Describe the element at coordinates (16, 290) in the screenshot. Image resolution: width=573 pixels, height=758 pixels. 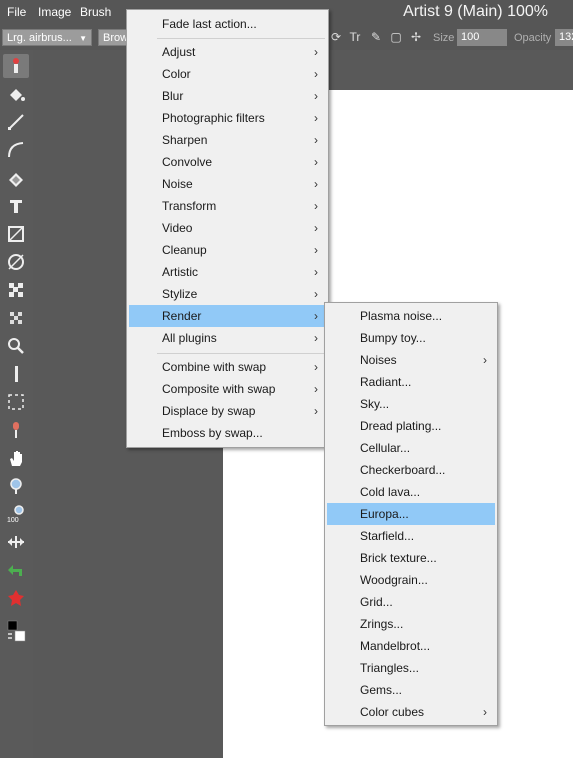
I see `checker-tool` at that location.